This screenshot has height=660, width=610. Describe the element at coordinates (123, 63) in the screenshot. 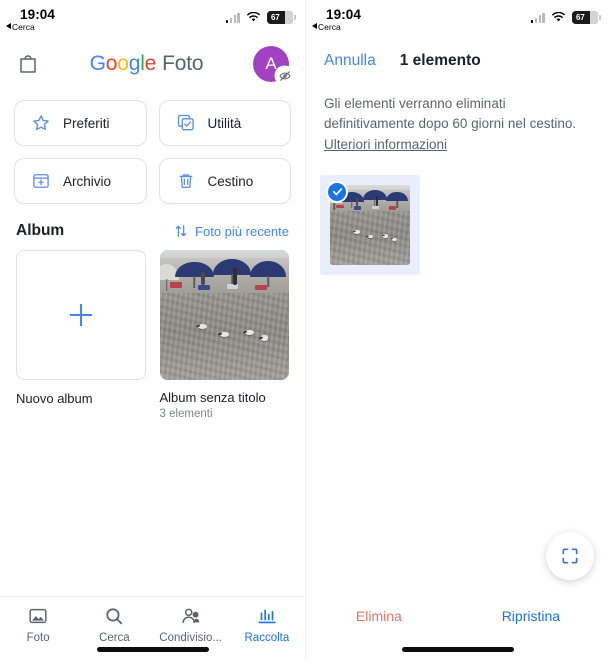

I see `logo-letter-o2: o` at that location.